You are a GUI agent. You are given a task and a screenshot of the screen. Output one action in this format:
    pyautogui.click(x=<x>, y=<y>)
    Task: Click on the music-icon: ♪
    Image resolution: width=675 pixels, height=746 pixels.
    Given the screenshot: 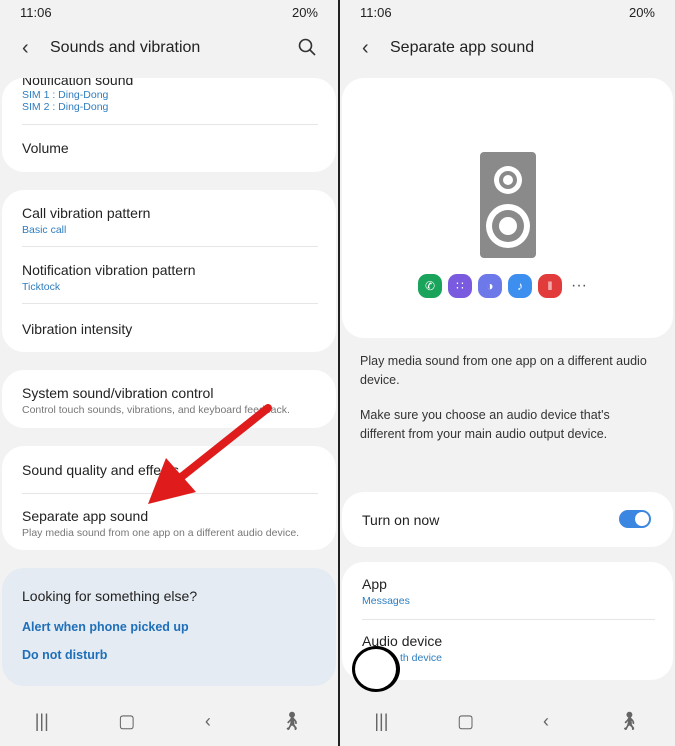 What is the action you would take?
    pyautogui.click(x=520, y=286)
    